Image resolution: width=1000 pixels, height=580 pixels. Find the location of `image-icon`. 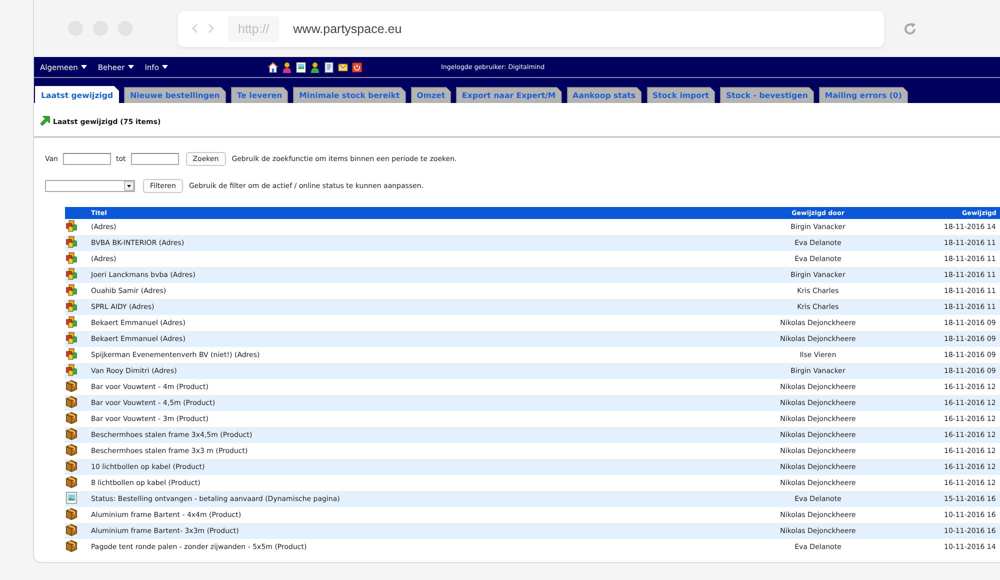

image-icon is located at coordinates (301, 67).